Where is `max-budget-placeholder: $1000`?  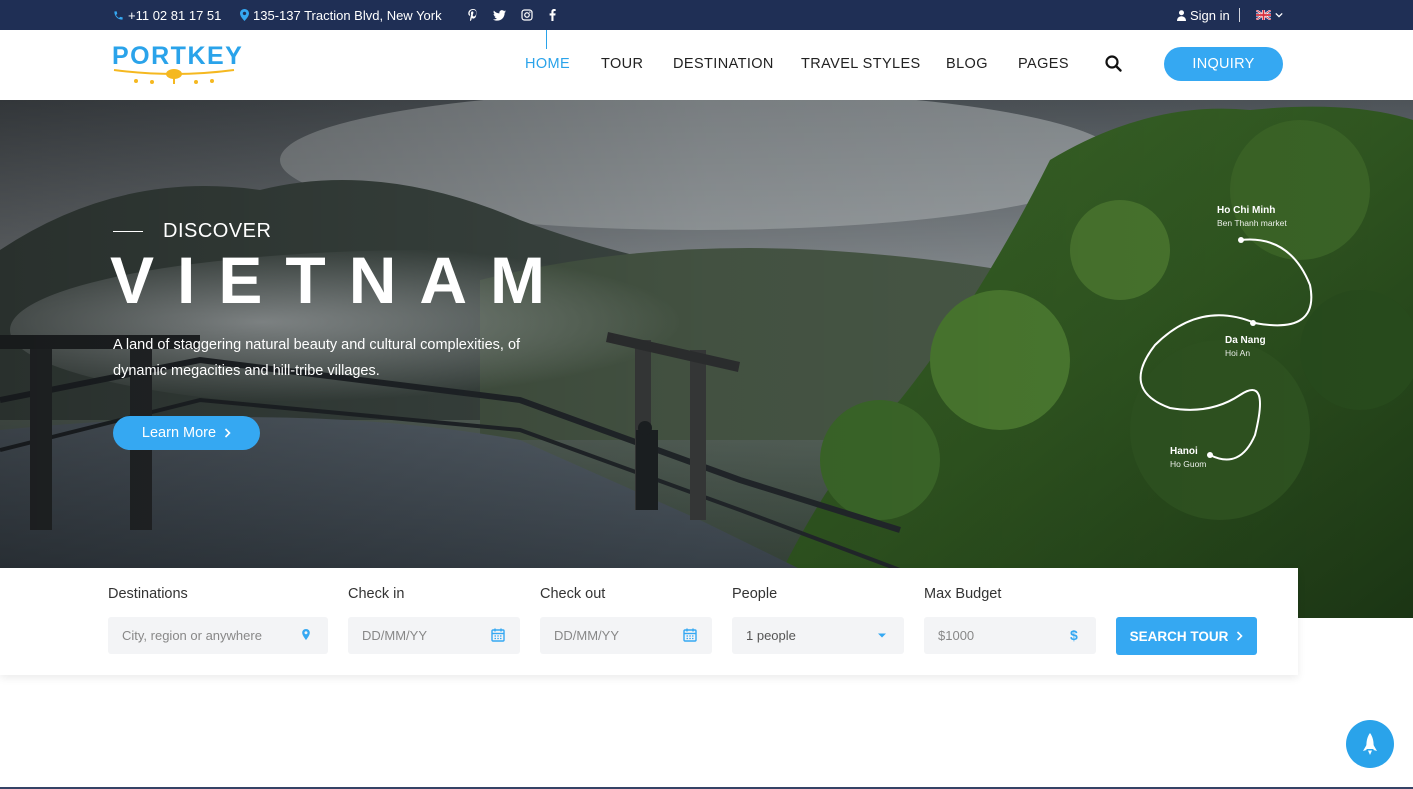 max-budget-placeholder: $1000 is located at coordinates (956, 635).